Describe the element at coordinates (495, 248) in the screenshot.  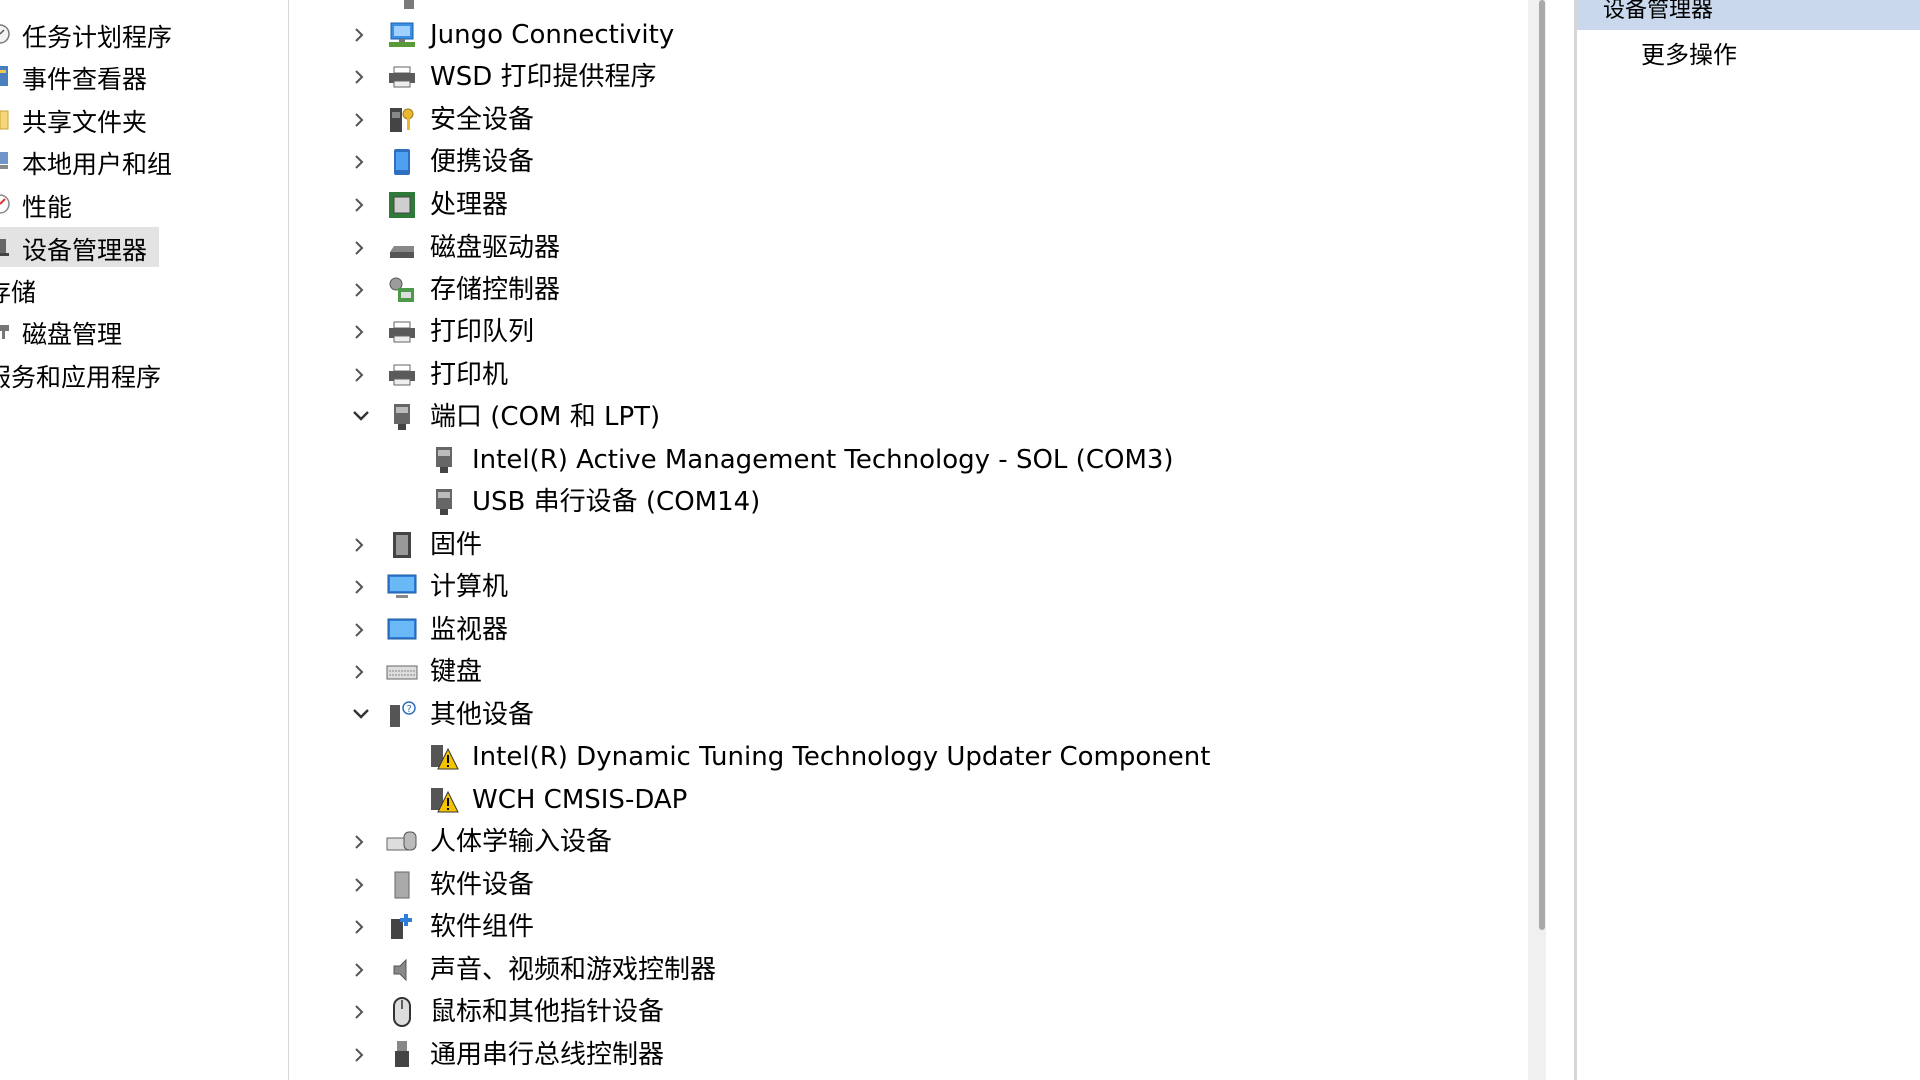
I see `tree-row-label: 磁盘驱动器` at that location.